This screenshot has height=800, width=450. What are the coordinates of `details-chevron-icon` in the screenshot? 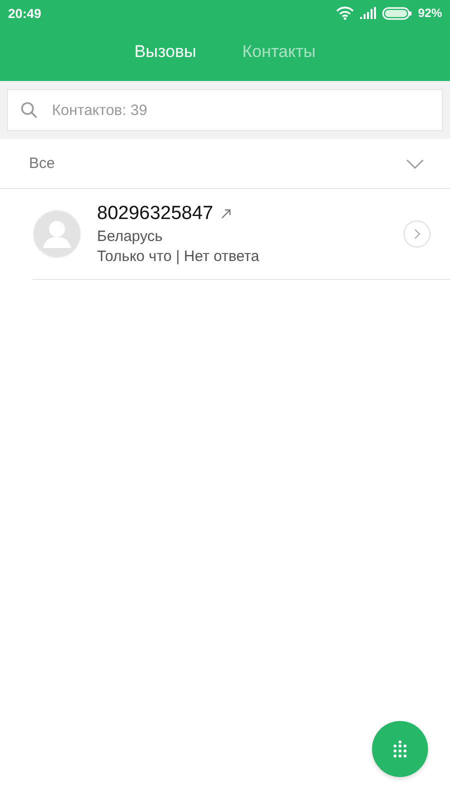 It's located at (417, 234).